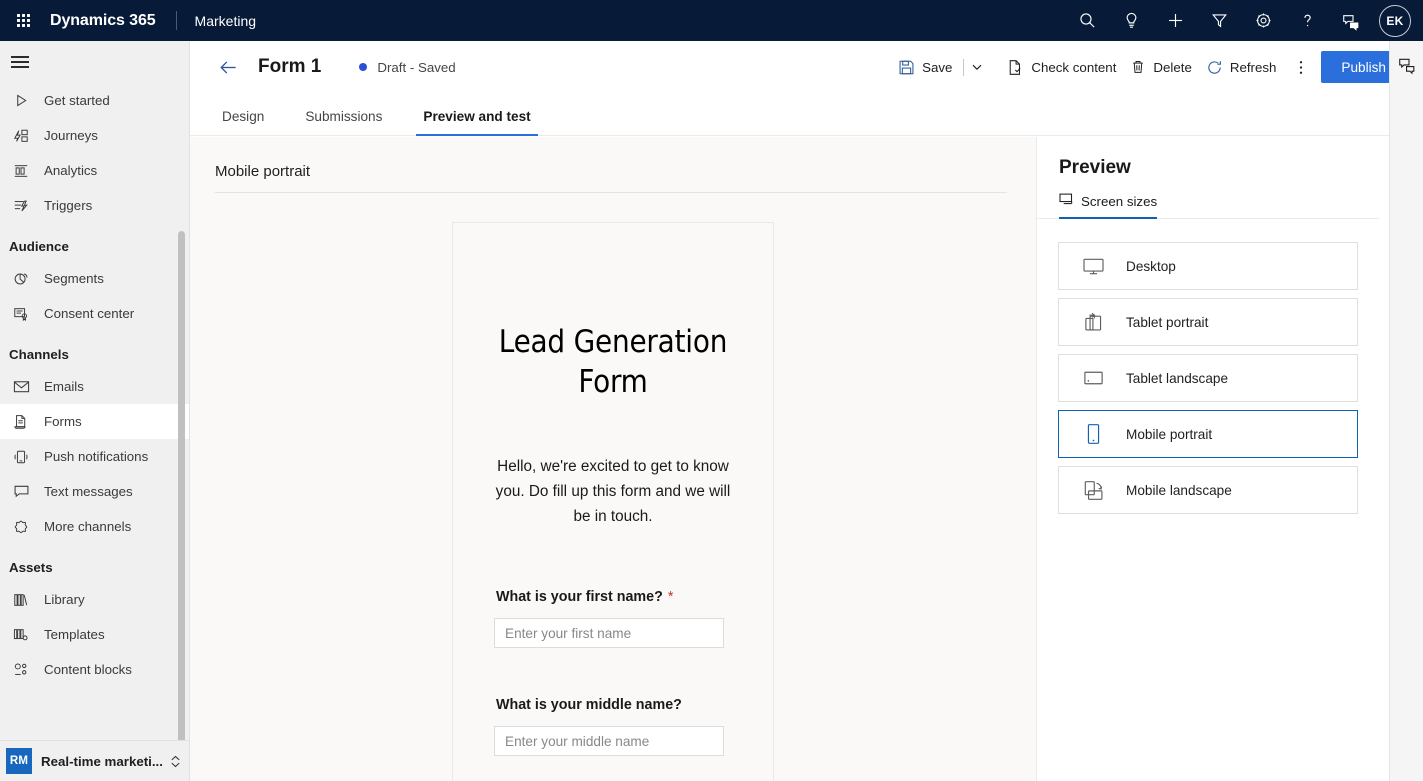  Describe the element at coordinates (343, 122) in the screenshot. I see `tab-submissions: Submissions` at that location.